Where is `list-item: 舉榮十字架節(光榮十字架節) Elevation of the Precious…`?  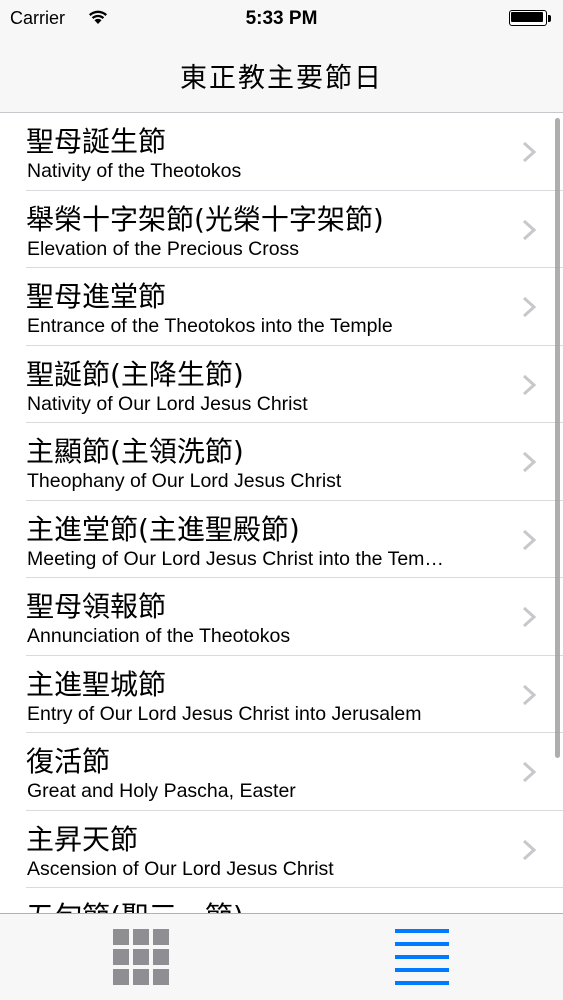
list-item: 舉榮十字架節(光榮十字架節) Elevation of the Precious… is located at coordinates (294, 229).